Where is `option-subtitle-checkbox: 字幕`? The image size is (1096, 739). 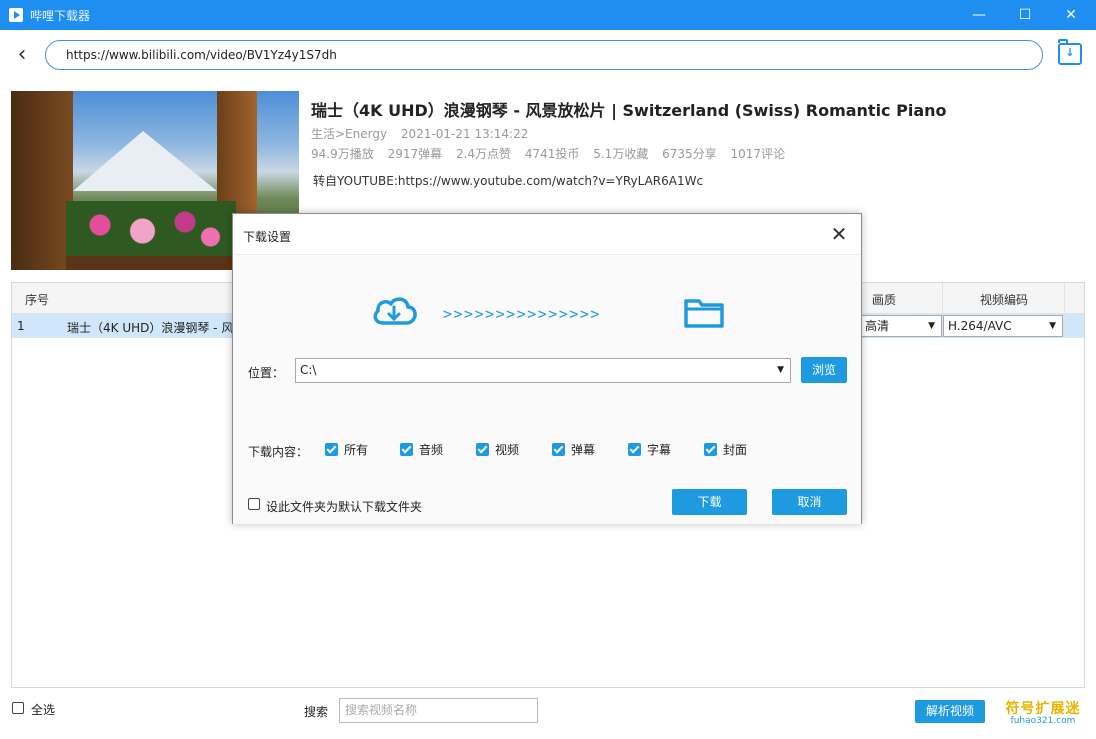 option-subtitle-checkbox: 字幕 is located at coordinates (649, 449).